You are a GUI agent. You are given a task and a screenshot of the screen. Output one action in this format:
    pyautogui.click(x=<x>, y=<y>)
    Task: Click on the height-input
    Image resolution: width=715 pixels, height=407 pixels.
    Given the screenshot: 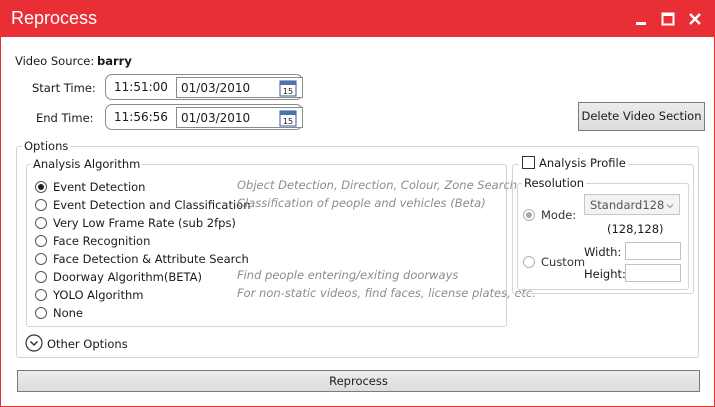 What is the action you would take?
    pyautogui.click(x=653, y=273)
    